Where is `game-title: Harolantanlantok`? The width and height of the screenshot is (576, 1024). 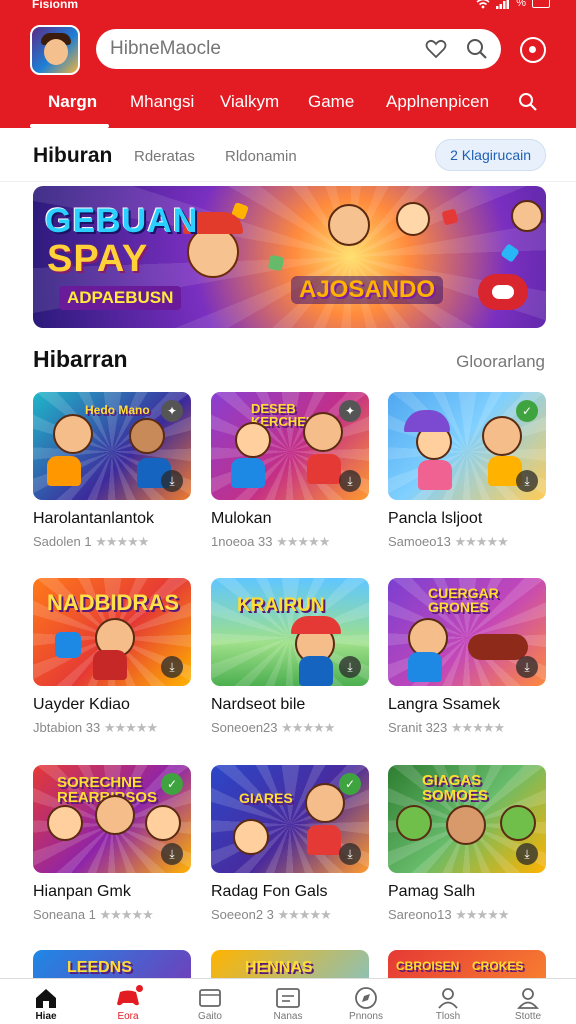 game-title: Harolantanlantok is located at coordinates (93, 518).